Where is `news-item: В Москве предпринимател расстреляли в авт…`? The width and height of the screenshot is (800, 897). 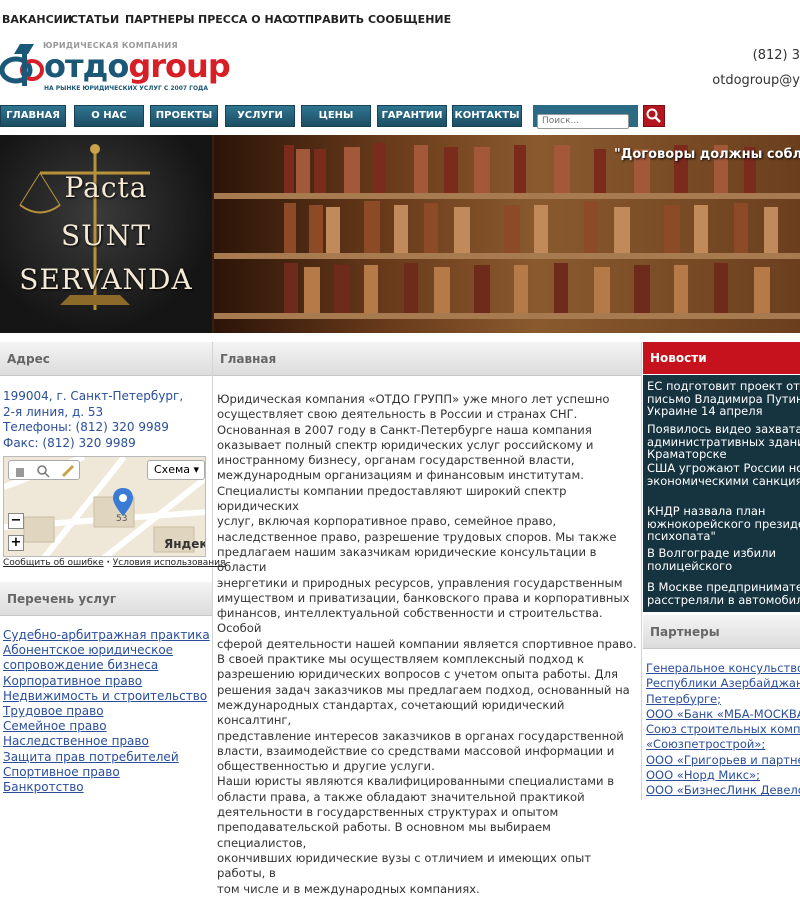 news-item: В Москве предпринимател расстреляли в авт… is located at coordinates (723, 593).